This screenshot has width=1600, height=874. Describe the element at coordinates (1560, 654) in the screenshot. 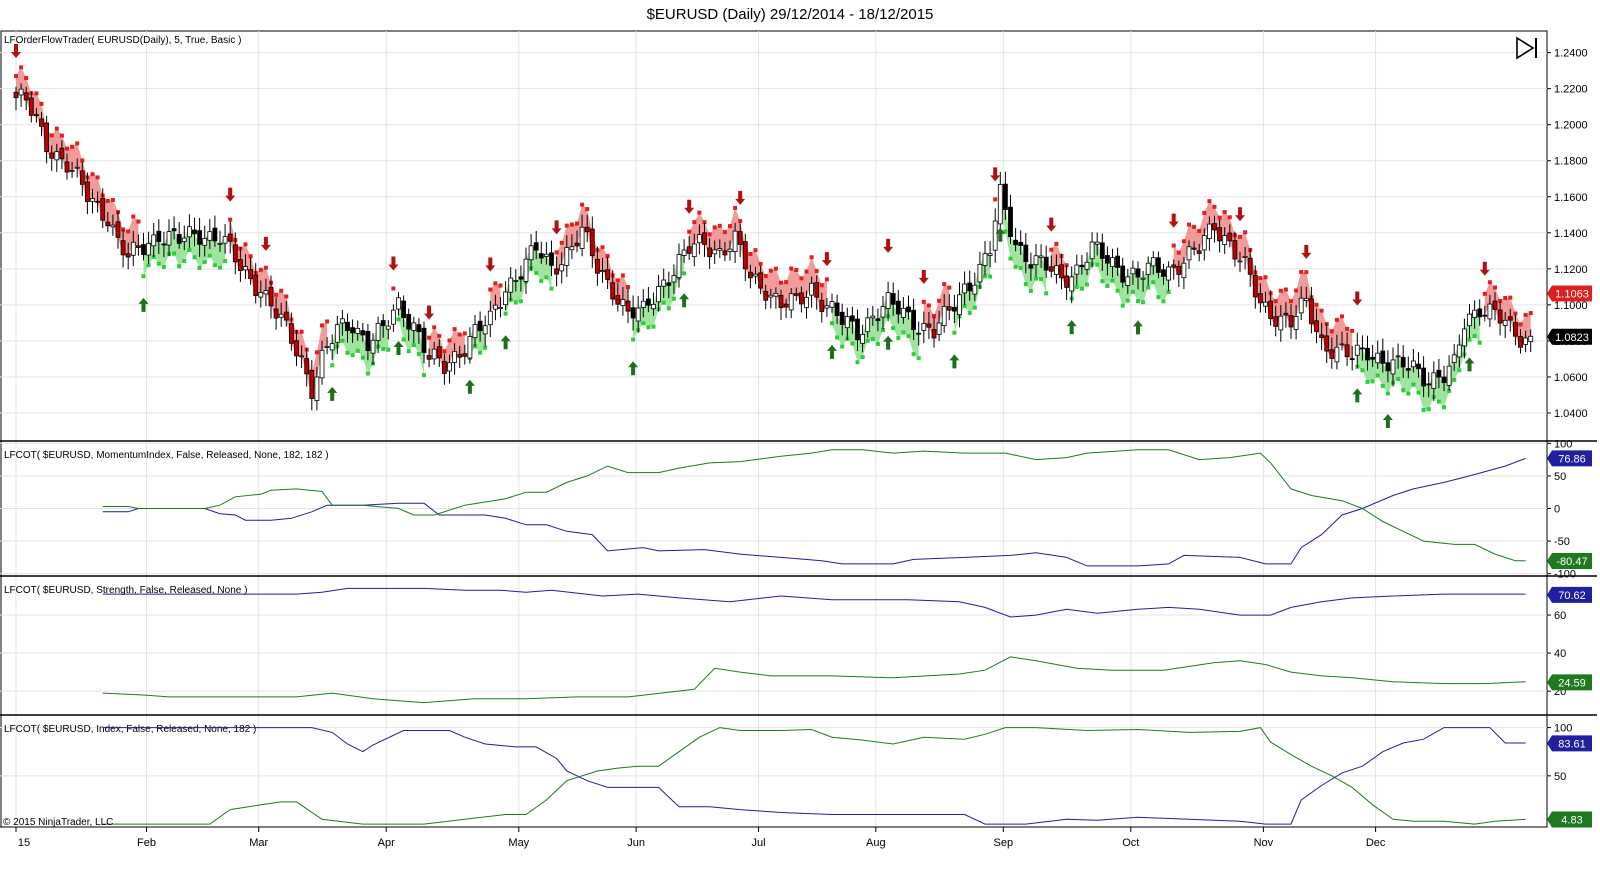

I see `y-tick-label: 40` at that location.